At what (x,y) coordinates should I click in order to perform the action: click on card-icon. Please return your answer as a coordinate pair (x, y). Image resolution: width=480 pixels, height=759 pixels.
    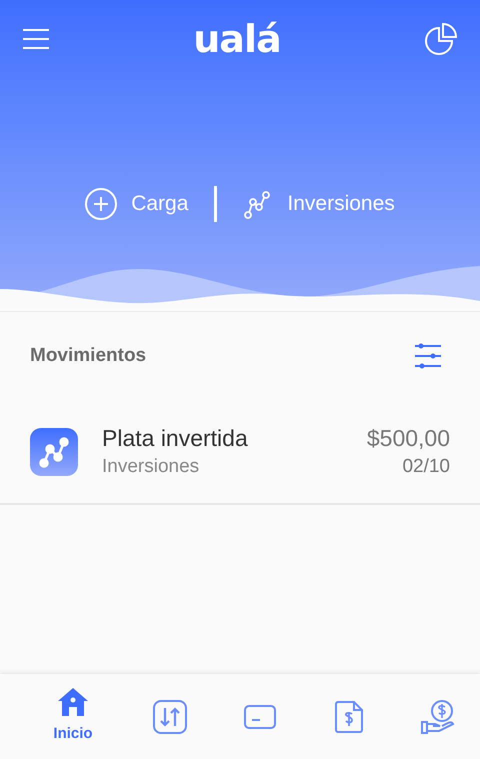
    Looking at the image, I should click on (260, 716).